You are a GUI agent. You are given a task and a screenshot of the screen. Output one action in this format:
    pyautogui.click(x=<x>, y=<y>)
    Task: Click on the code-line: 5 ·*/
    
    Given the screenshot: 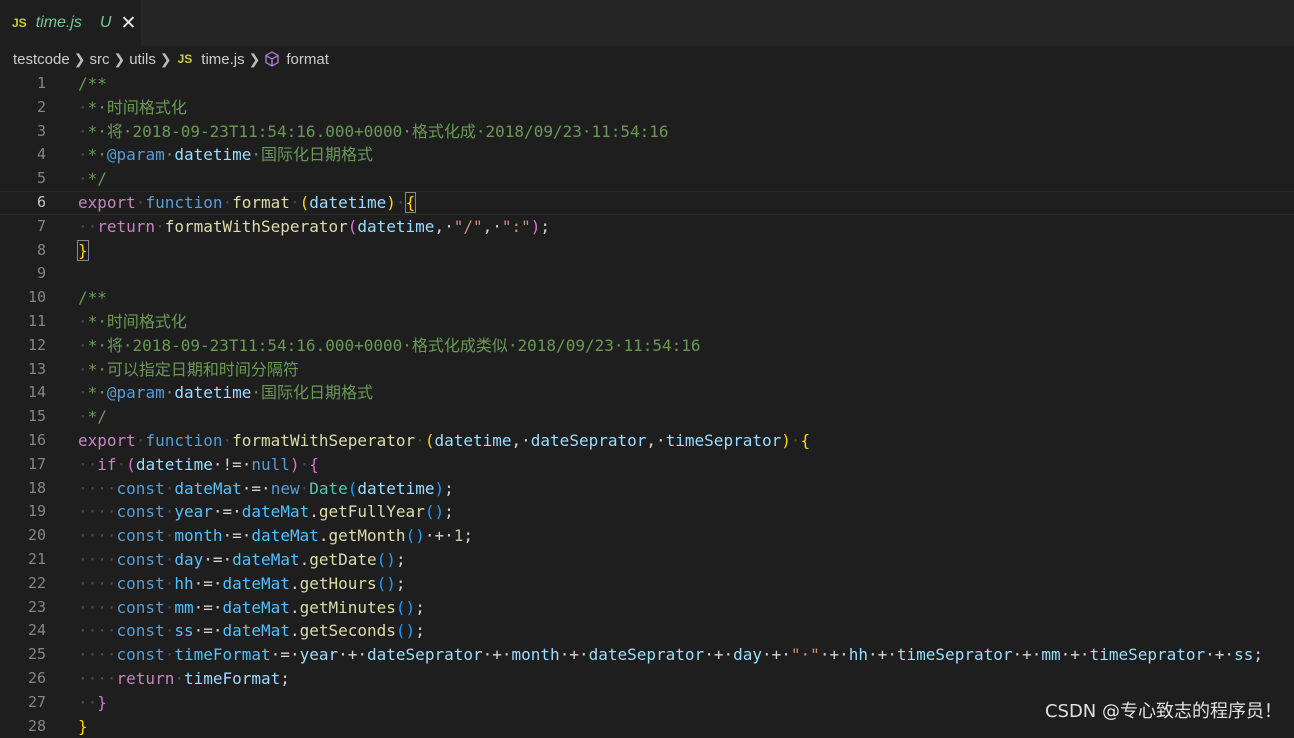 What is the action you would take?
    pyautogui.click(x=647, y=179)
    